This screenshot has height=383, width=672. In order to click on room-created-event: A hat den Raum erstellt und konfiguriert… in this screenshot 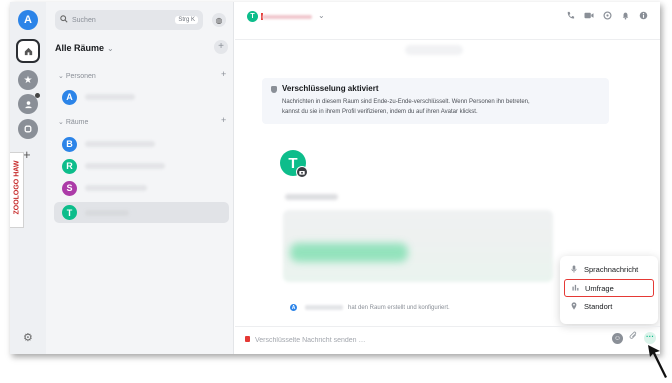, I will do `click(370, 307)`.